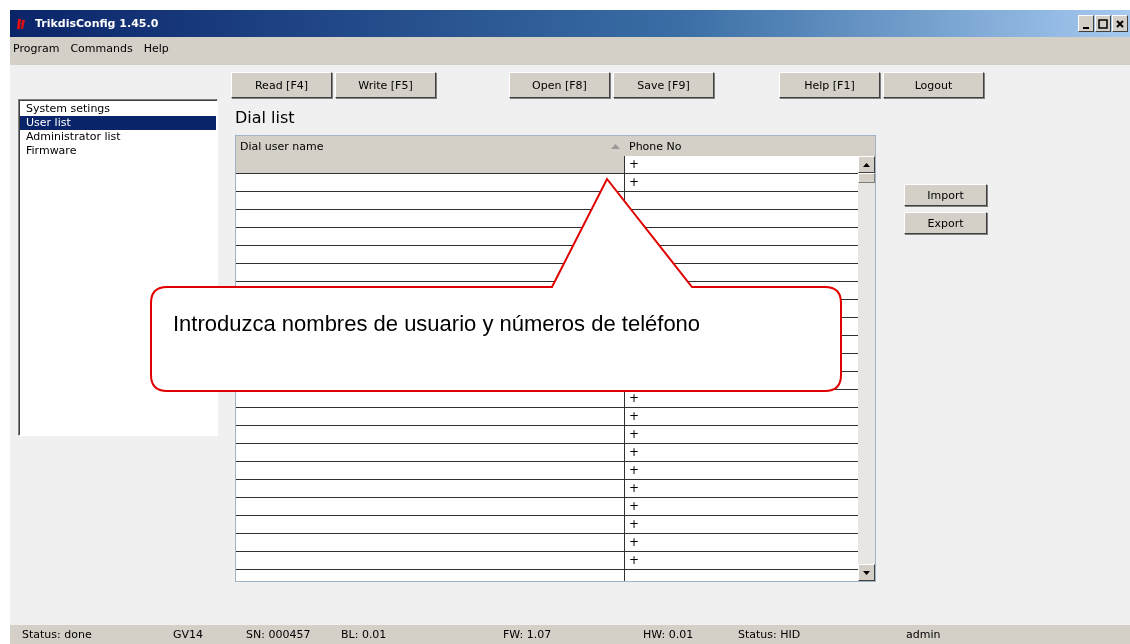  I want to click on close-button, so click(1120, 23).